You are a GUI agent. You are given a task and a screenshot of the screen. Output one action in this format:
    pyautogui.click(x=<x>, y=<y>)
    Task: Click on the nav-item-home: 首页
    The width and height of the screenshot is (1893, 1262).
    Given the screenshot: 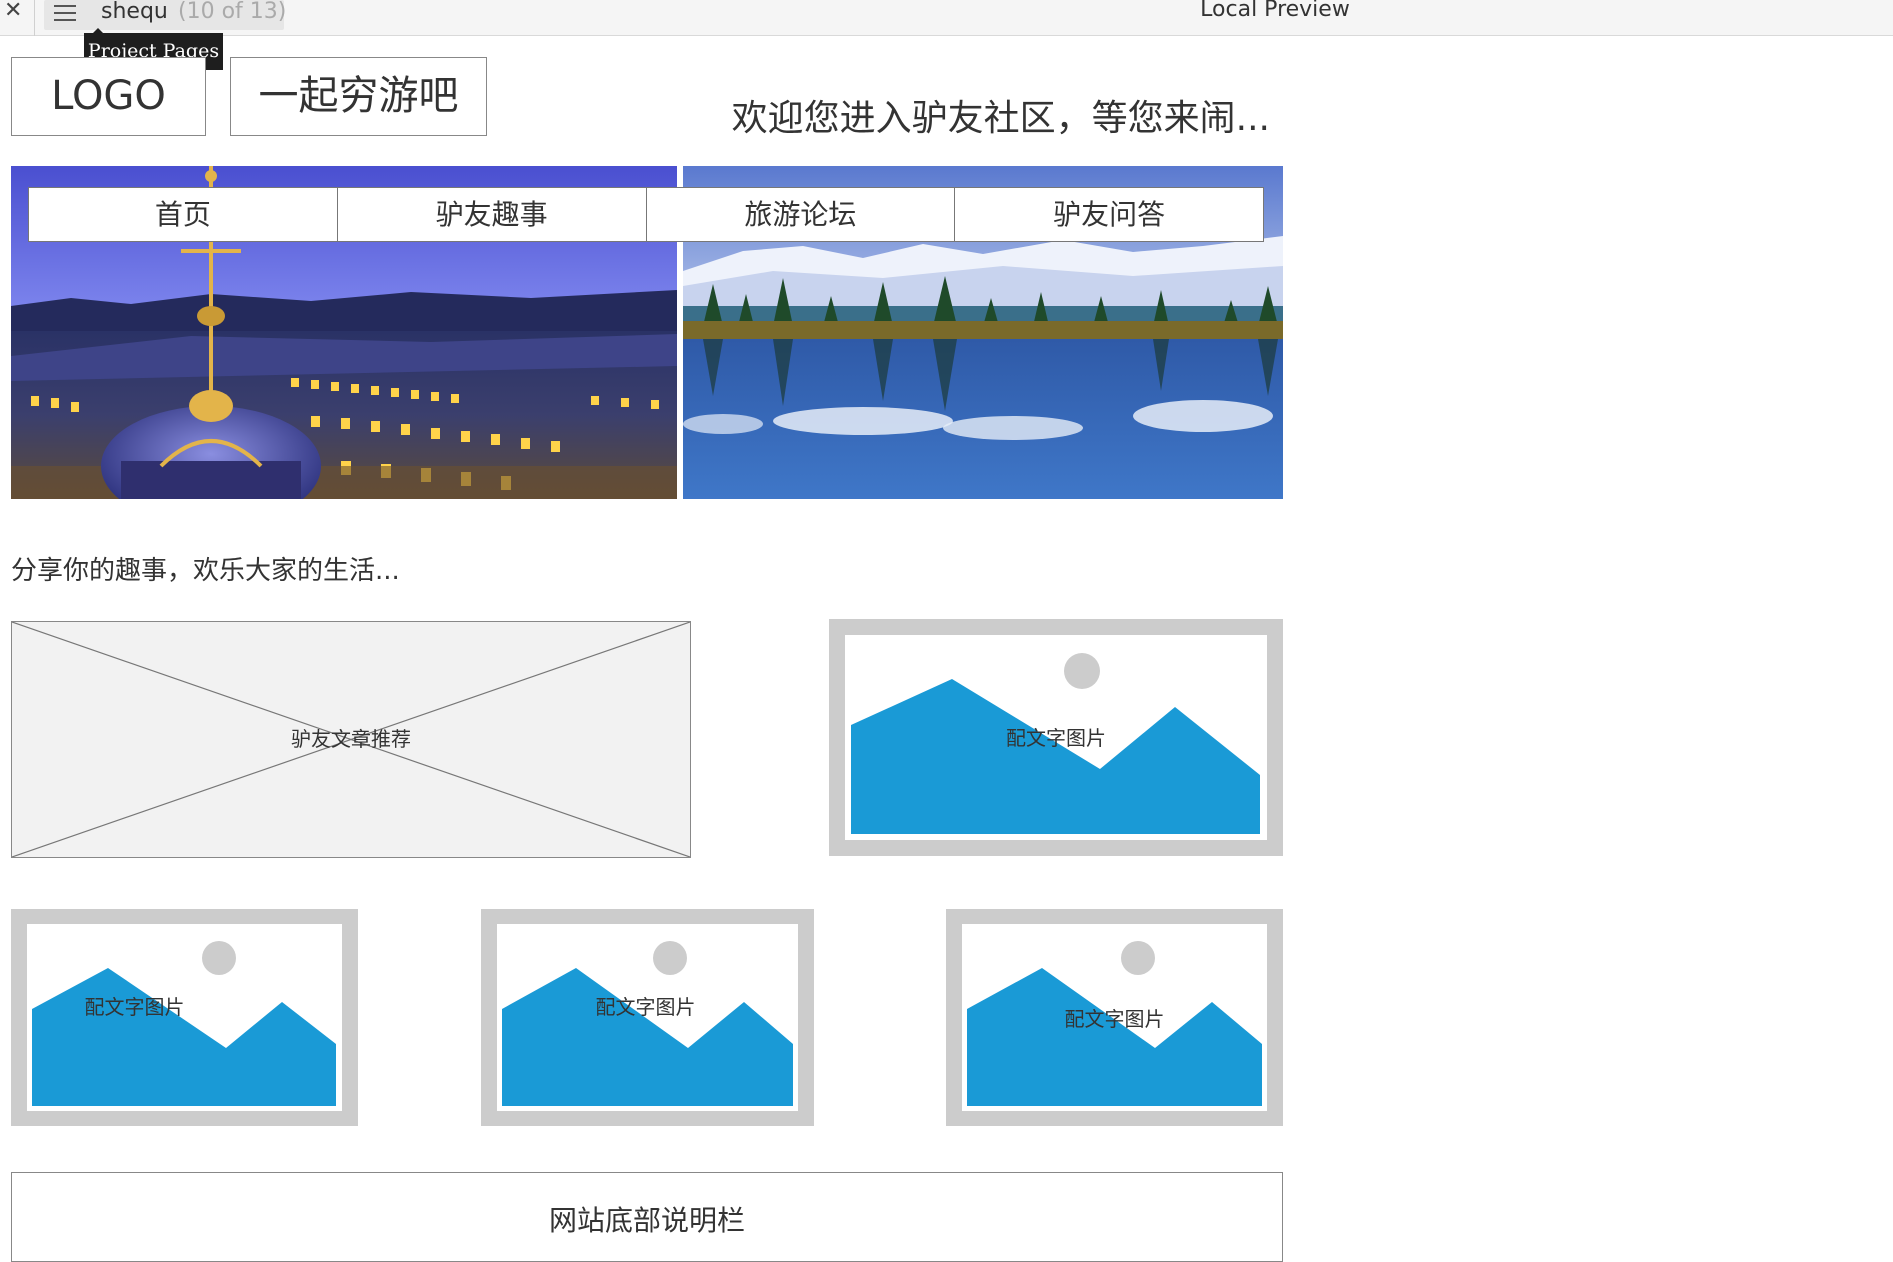 What is the action you would take?
    pyautogui.click(x=183, y=214)
    